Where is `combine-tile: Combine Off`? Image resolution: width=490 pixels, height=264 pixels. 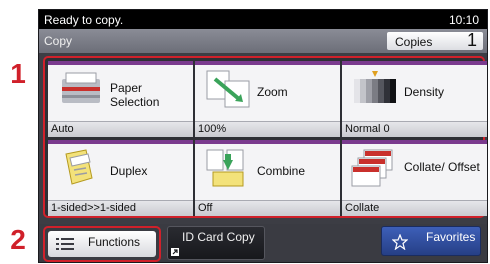
combine-tile: Combine Off is located at coordinates (267, 178).